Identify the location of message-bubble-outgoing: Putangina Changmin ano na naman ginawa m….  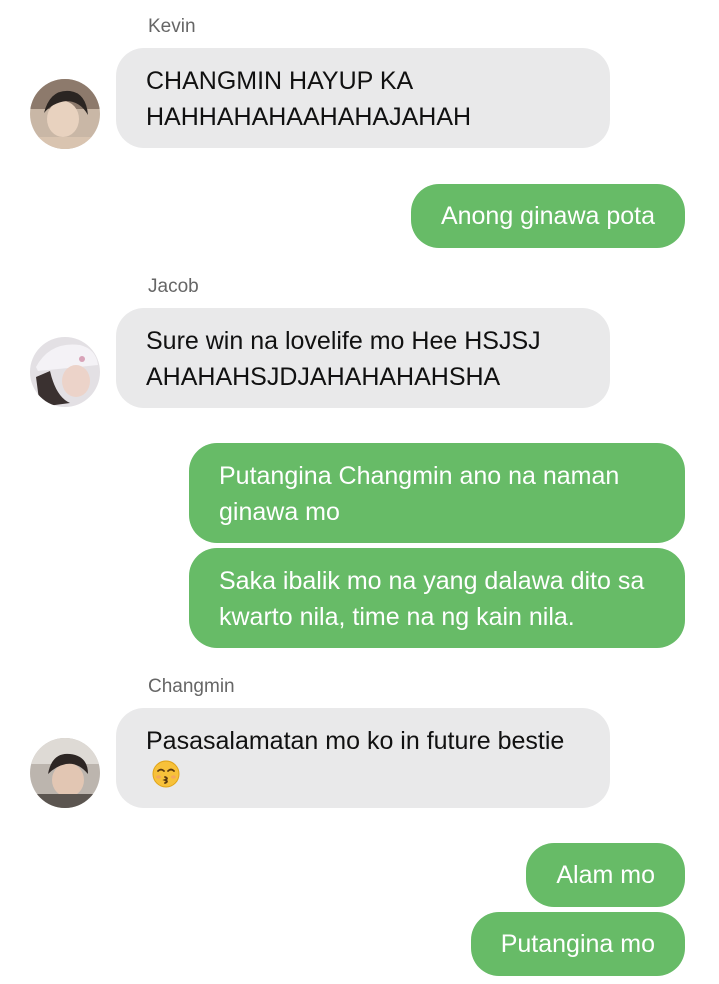
(437, 493).